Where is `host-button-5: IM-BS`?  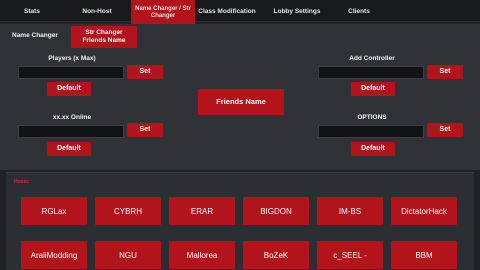 host-button-5: IM-BS is located at coordinates (350, 211).